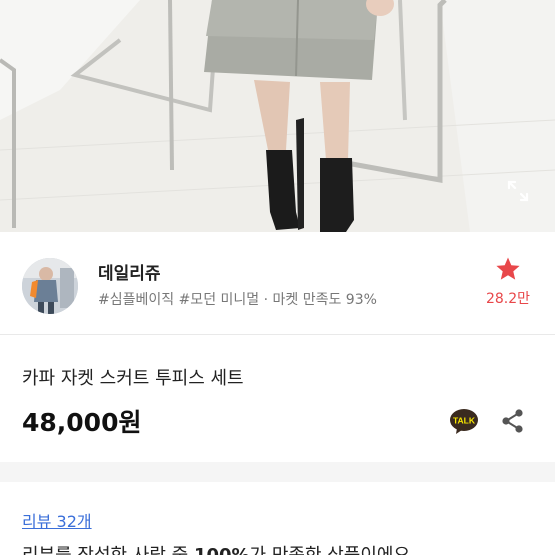 This screenshot has height=555, width=555. I want to click on product-title: 카파 자켓 스커트 투피스 세트, so click(133, 378).